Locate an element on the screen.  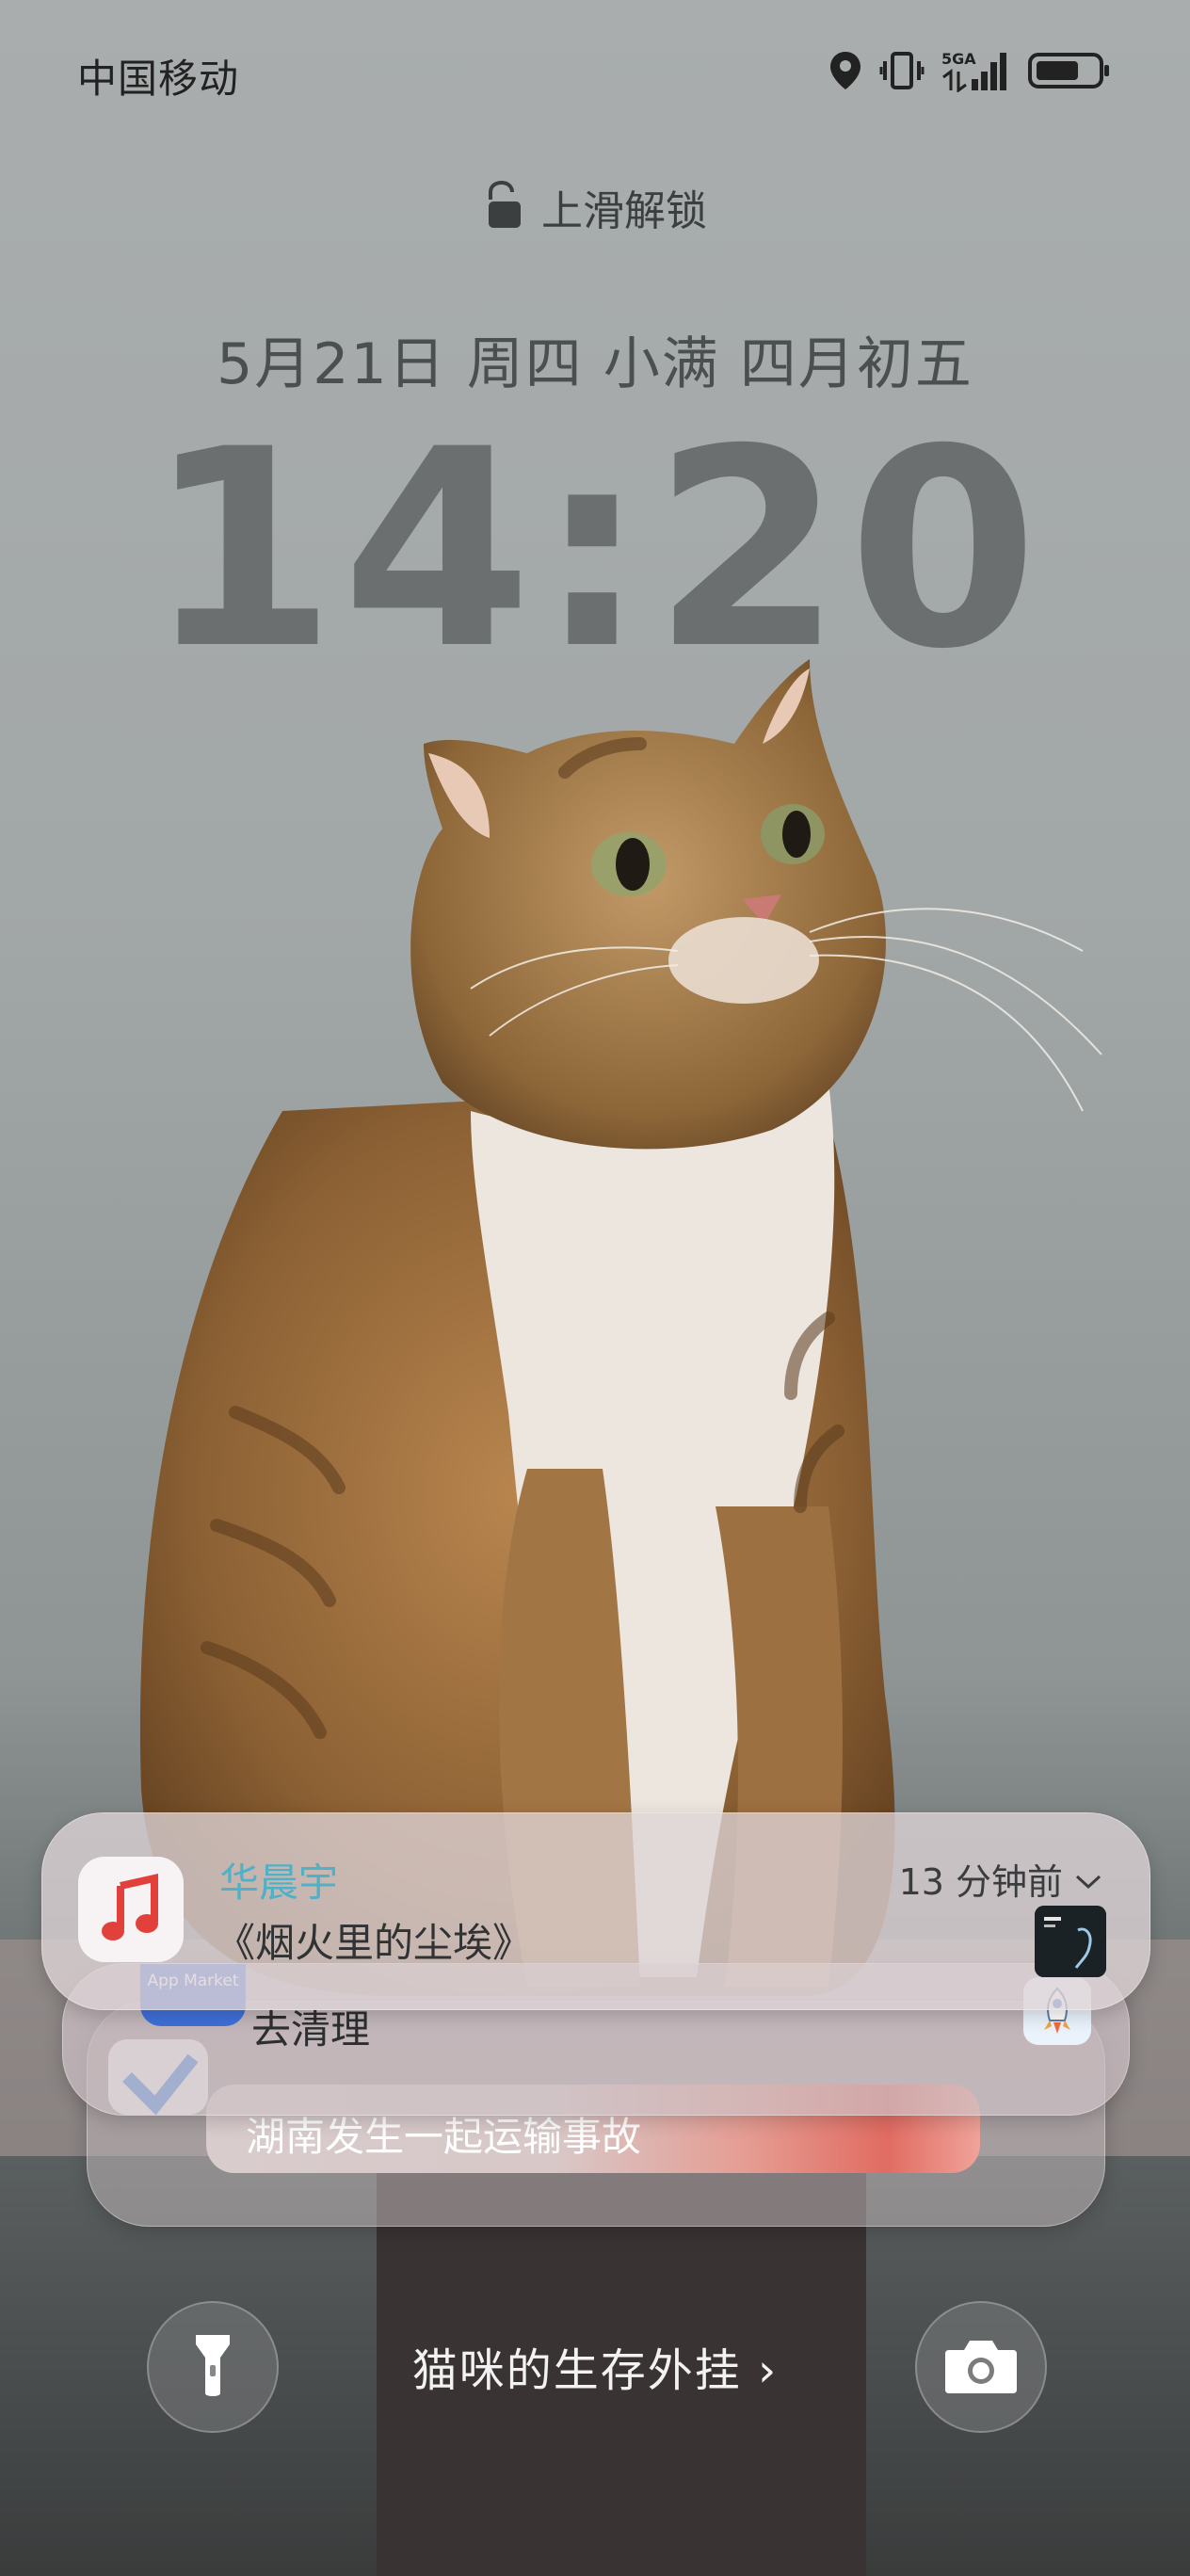
carrier-label: 中国移动 is located at coordinates (159, 79).